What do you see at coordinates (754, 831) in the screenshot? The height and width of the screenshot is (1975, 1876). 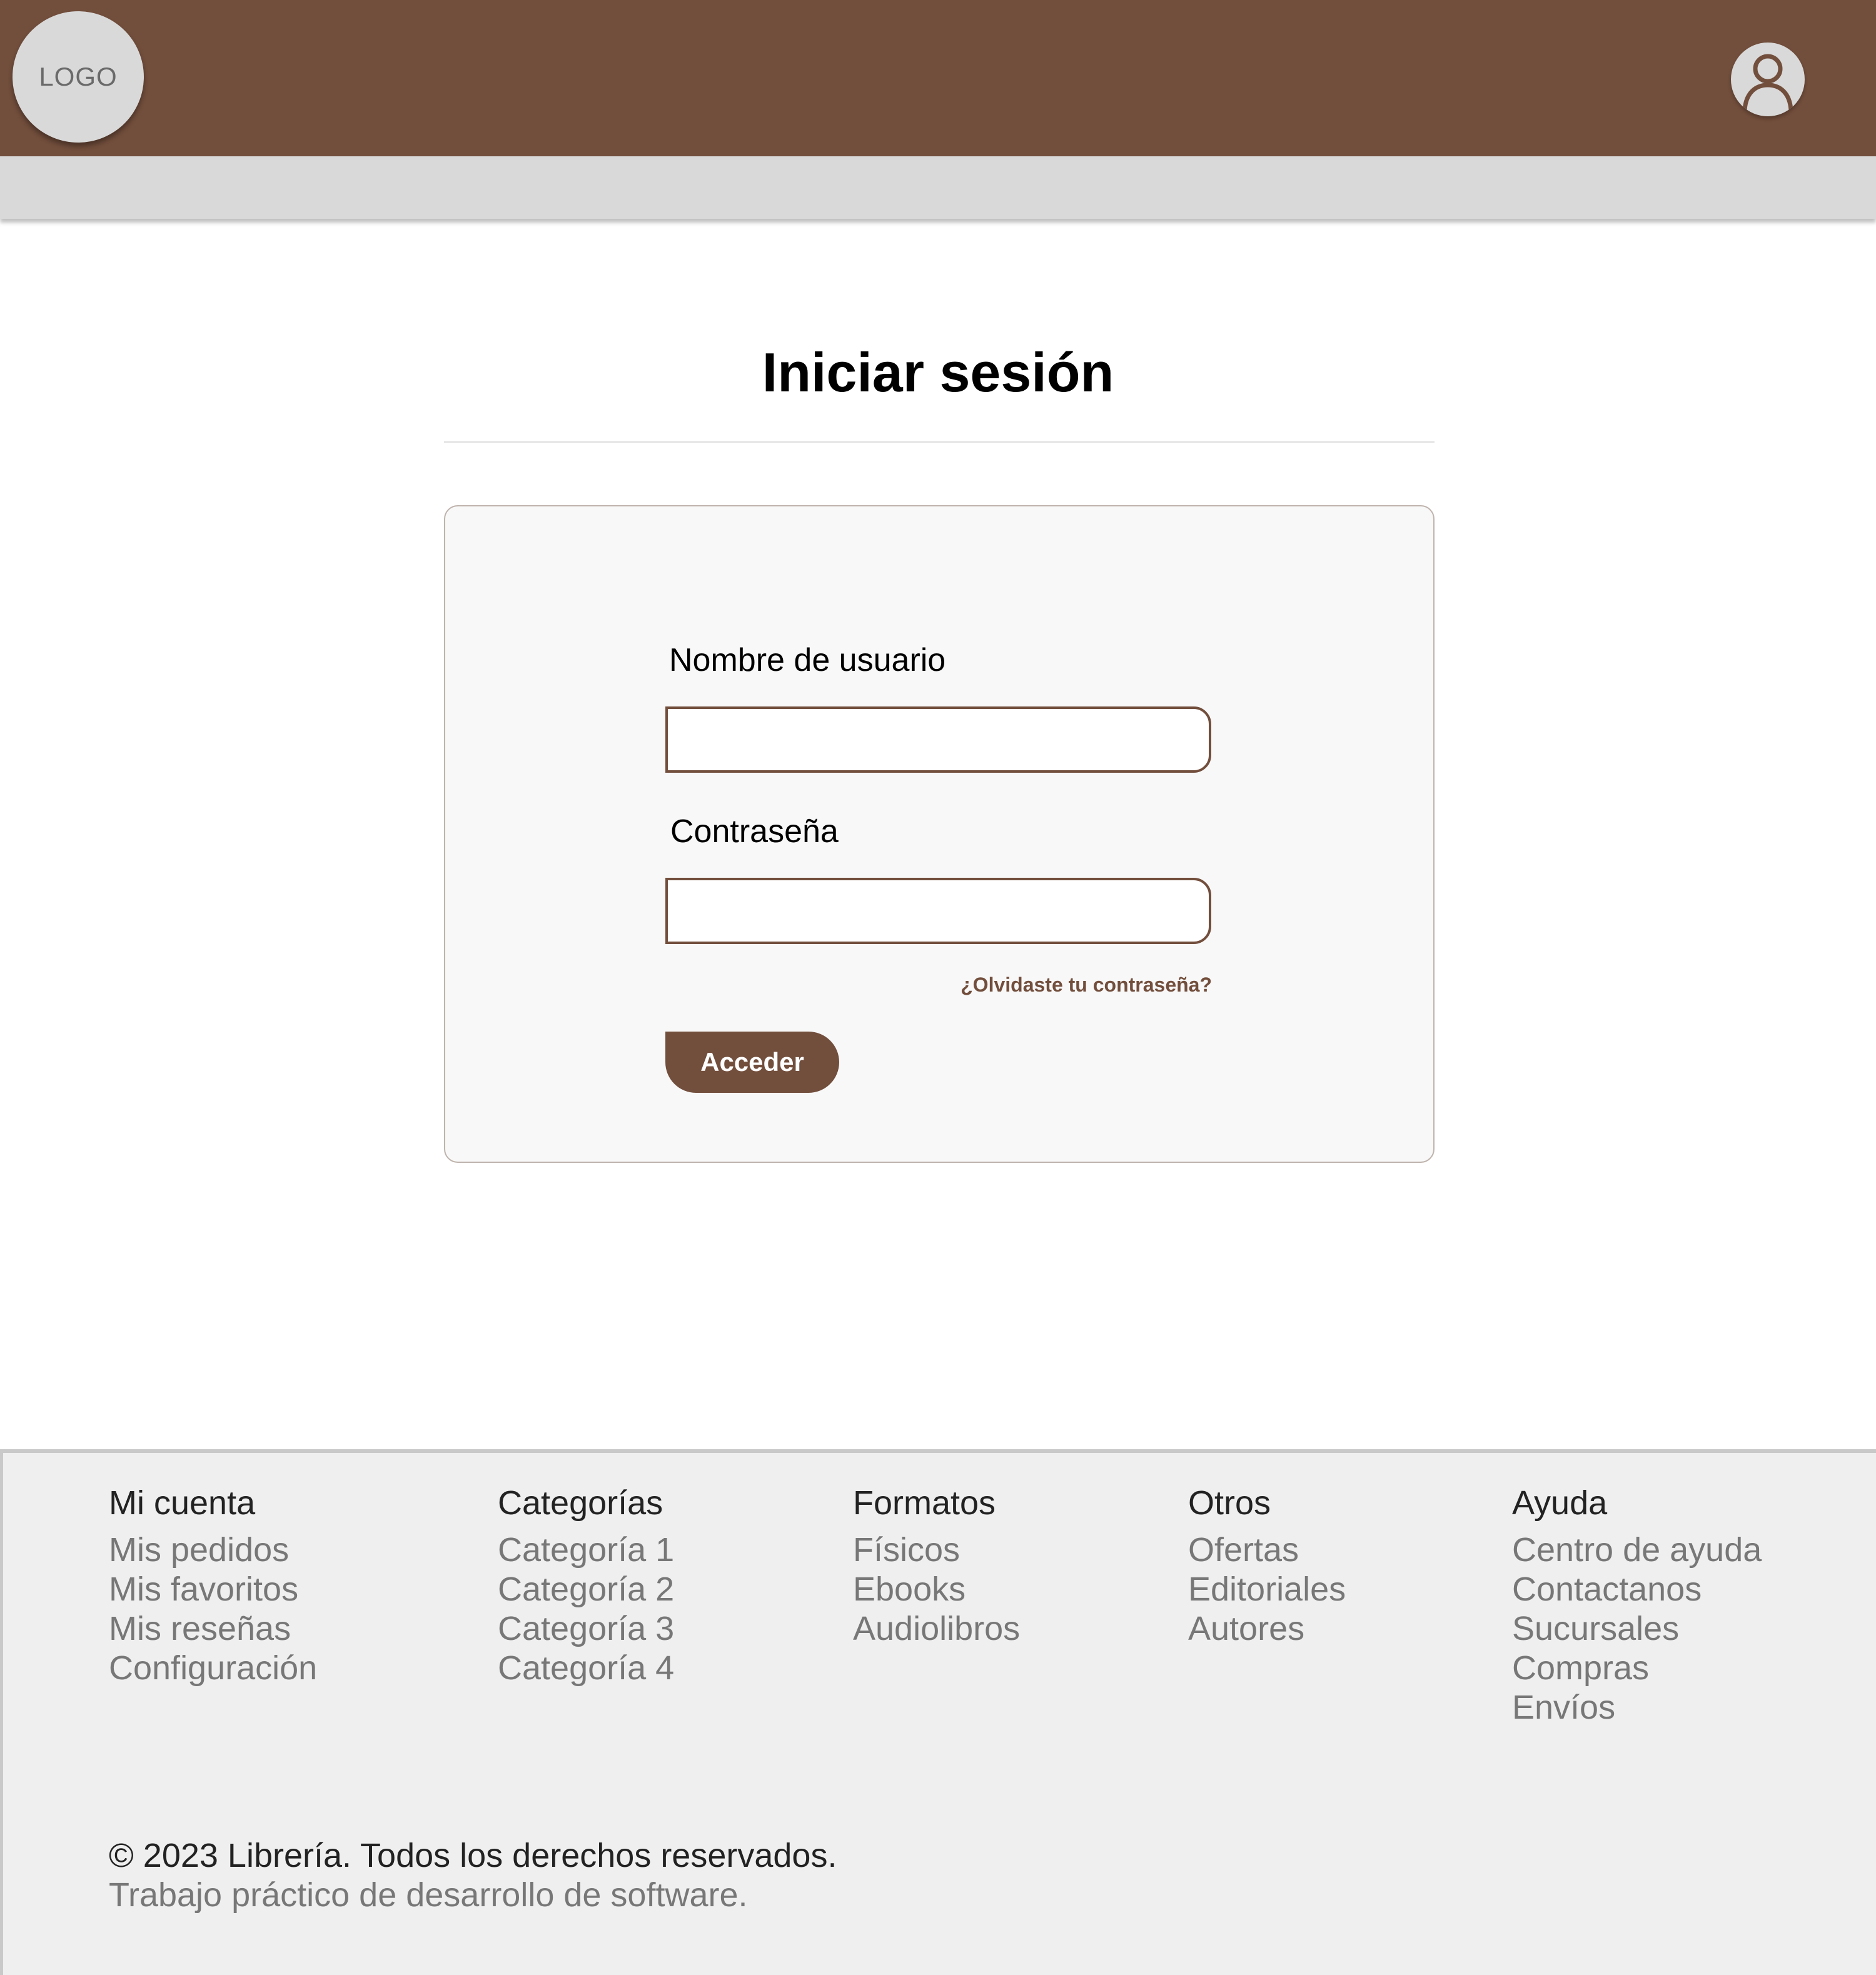 I see `password-label: Contraseña` at bounding box center [754, 831].